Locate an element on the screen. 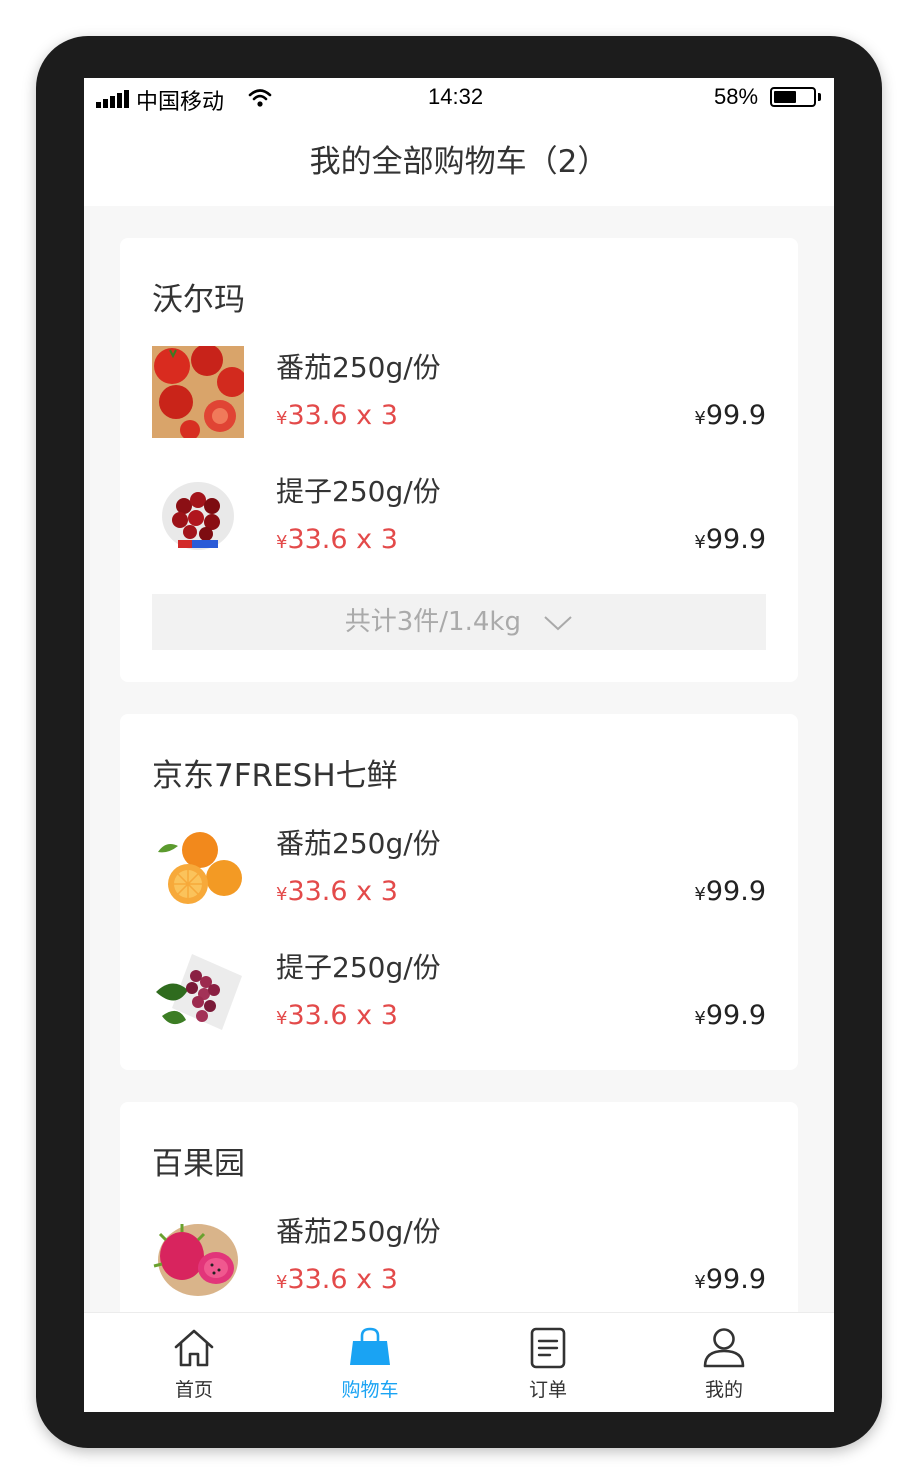 This screenshot has height=1484, width=918. tomato-image is located at coordinates (198, 392).